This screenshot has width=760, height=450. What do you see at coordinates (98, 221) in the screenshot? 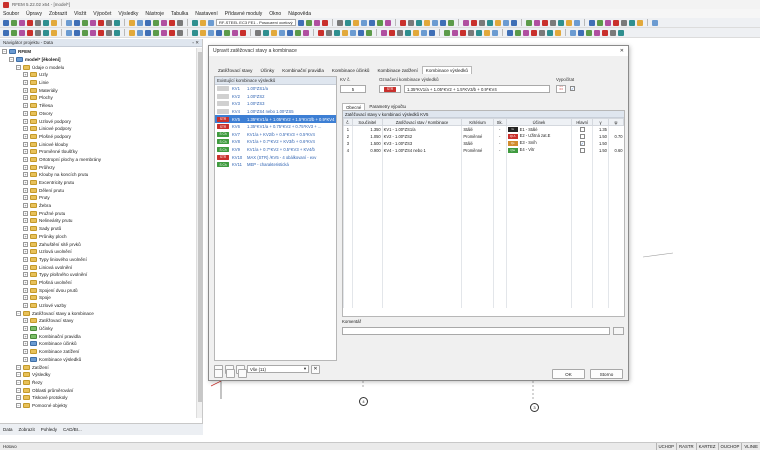
I see `tree-item: + Nelineárity prutu` at bounding box center [98, 221].